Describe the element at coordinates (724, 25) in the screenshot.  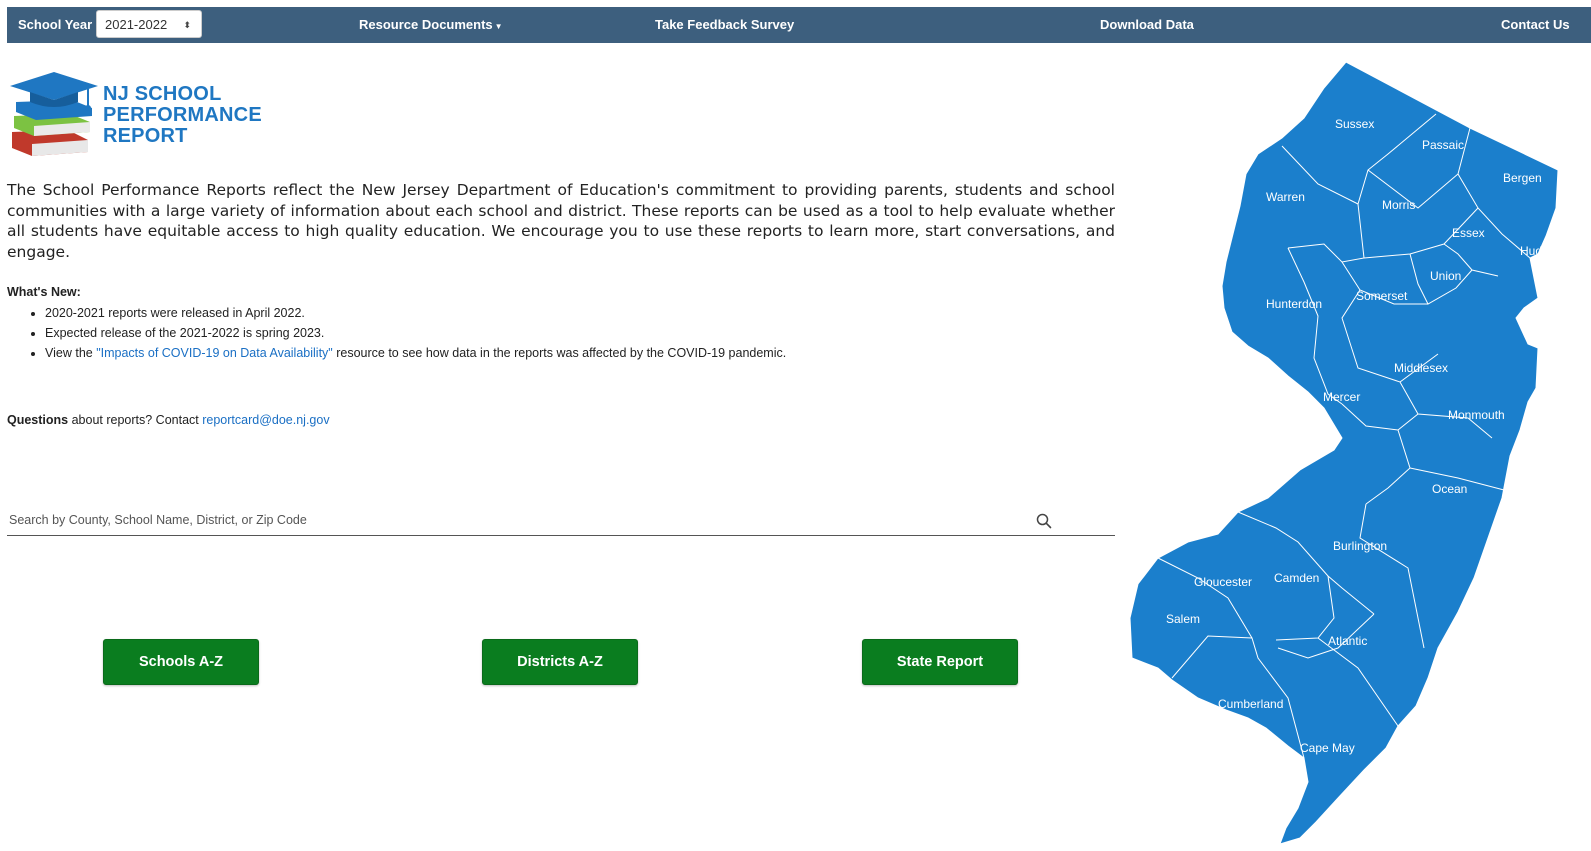
I see `feedback-survey-link: Take Feedback Survey` at that location.